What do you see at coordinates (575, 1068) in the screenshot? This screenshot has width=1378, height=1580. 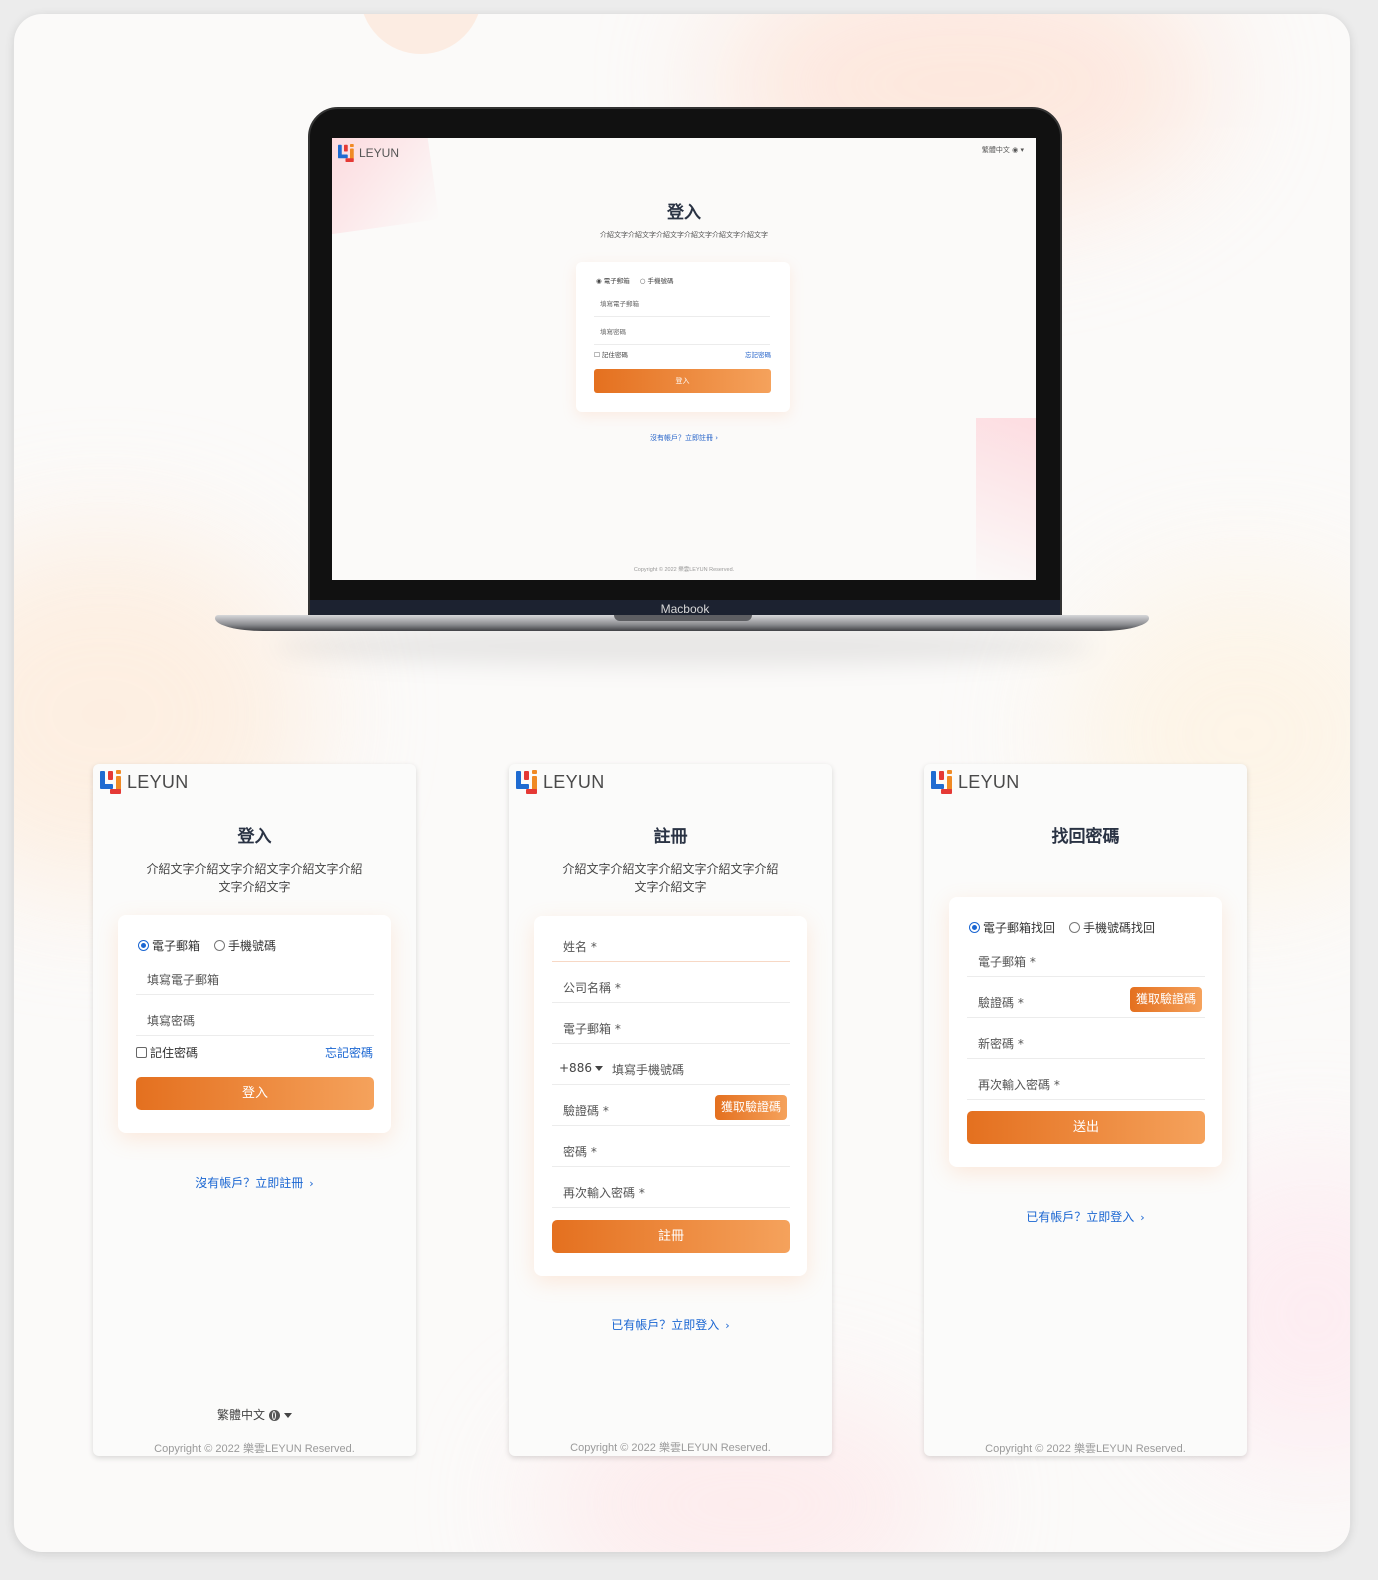 I see `country-code-label: +886` at bounding box center [575, 1068].